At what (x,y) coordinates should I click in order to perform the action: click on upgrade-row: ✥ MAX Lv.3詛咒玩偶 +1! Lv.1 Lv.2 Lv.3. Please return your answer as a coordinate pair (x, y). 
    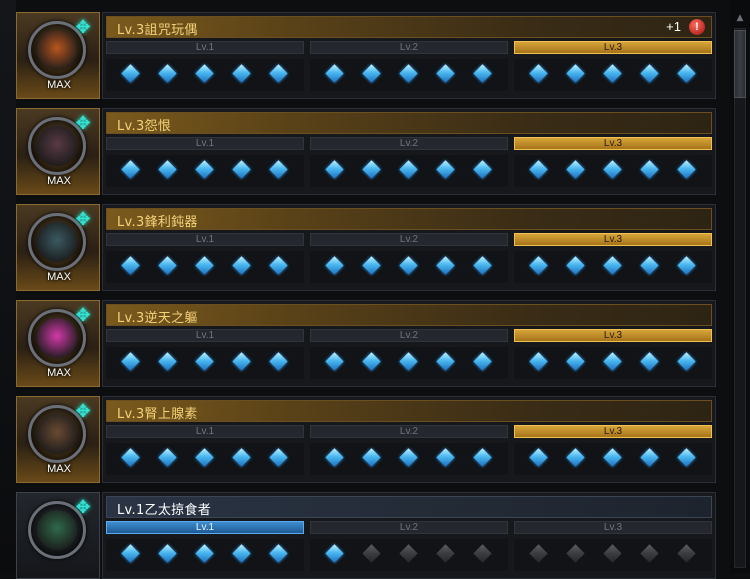
    Looking at the image, I should click on (370, 55).